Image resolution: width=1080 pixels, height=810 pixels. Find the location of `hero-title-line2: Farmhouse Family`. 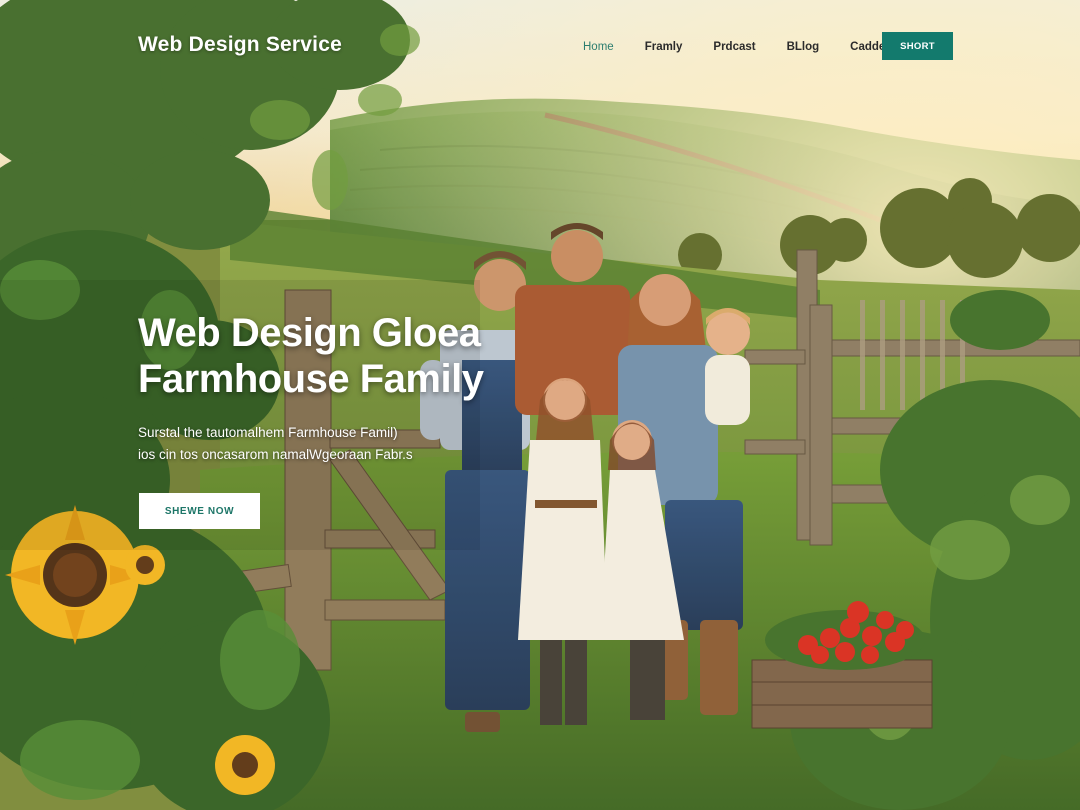

hero-title-line2: Farmhouse Family is located at coordinates (311, 379).